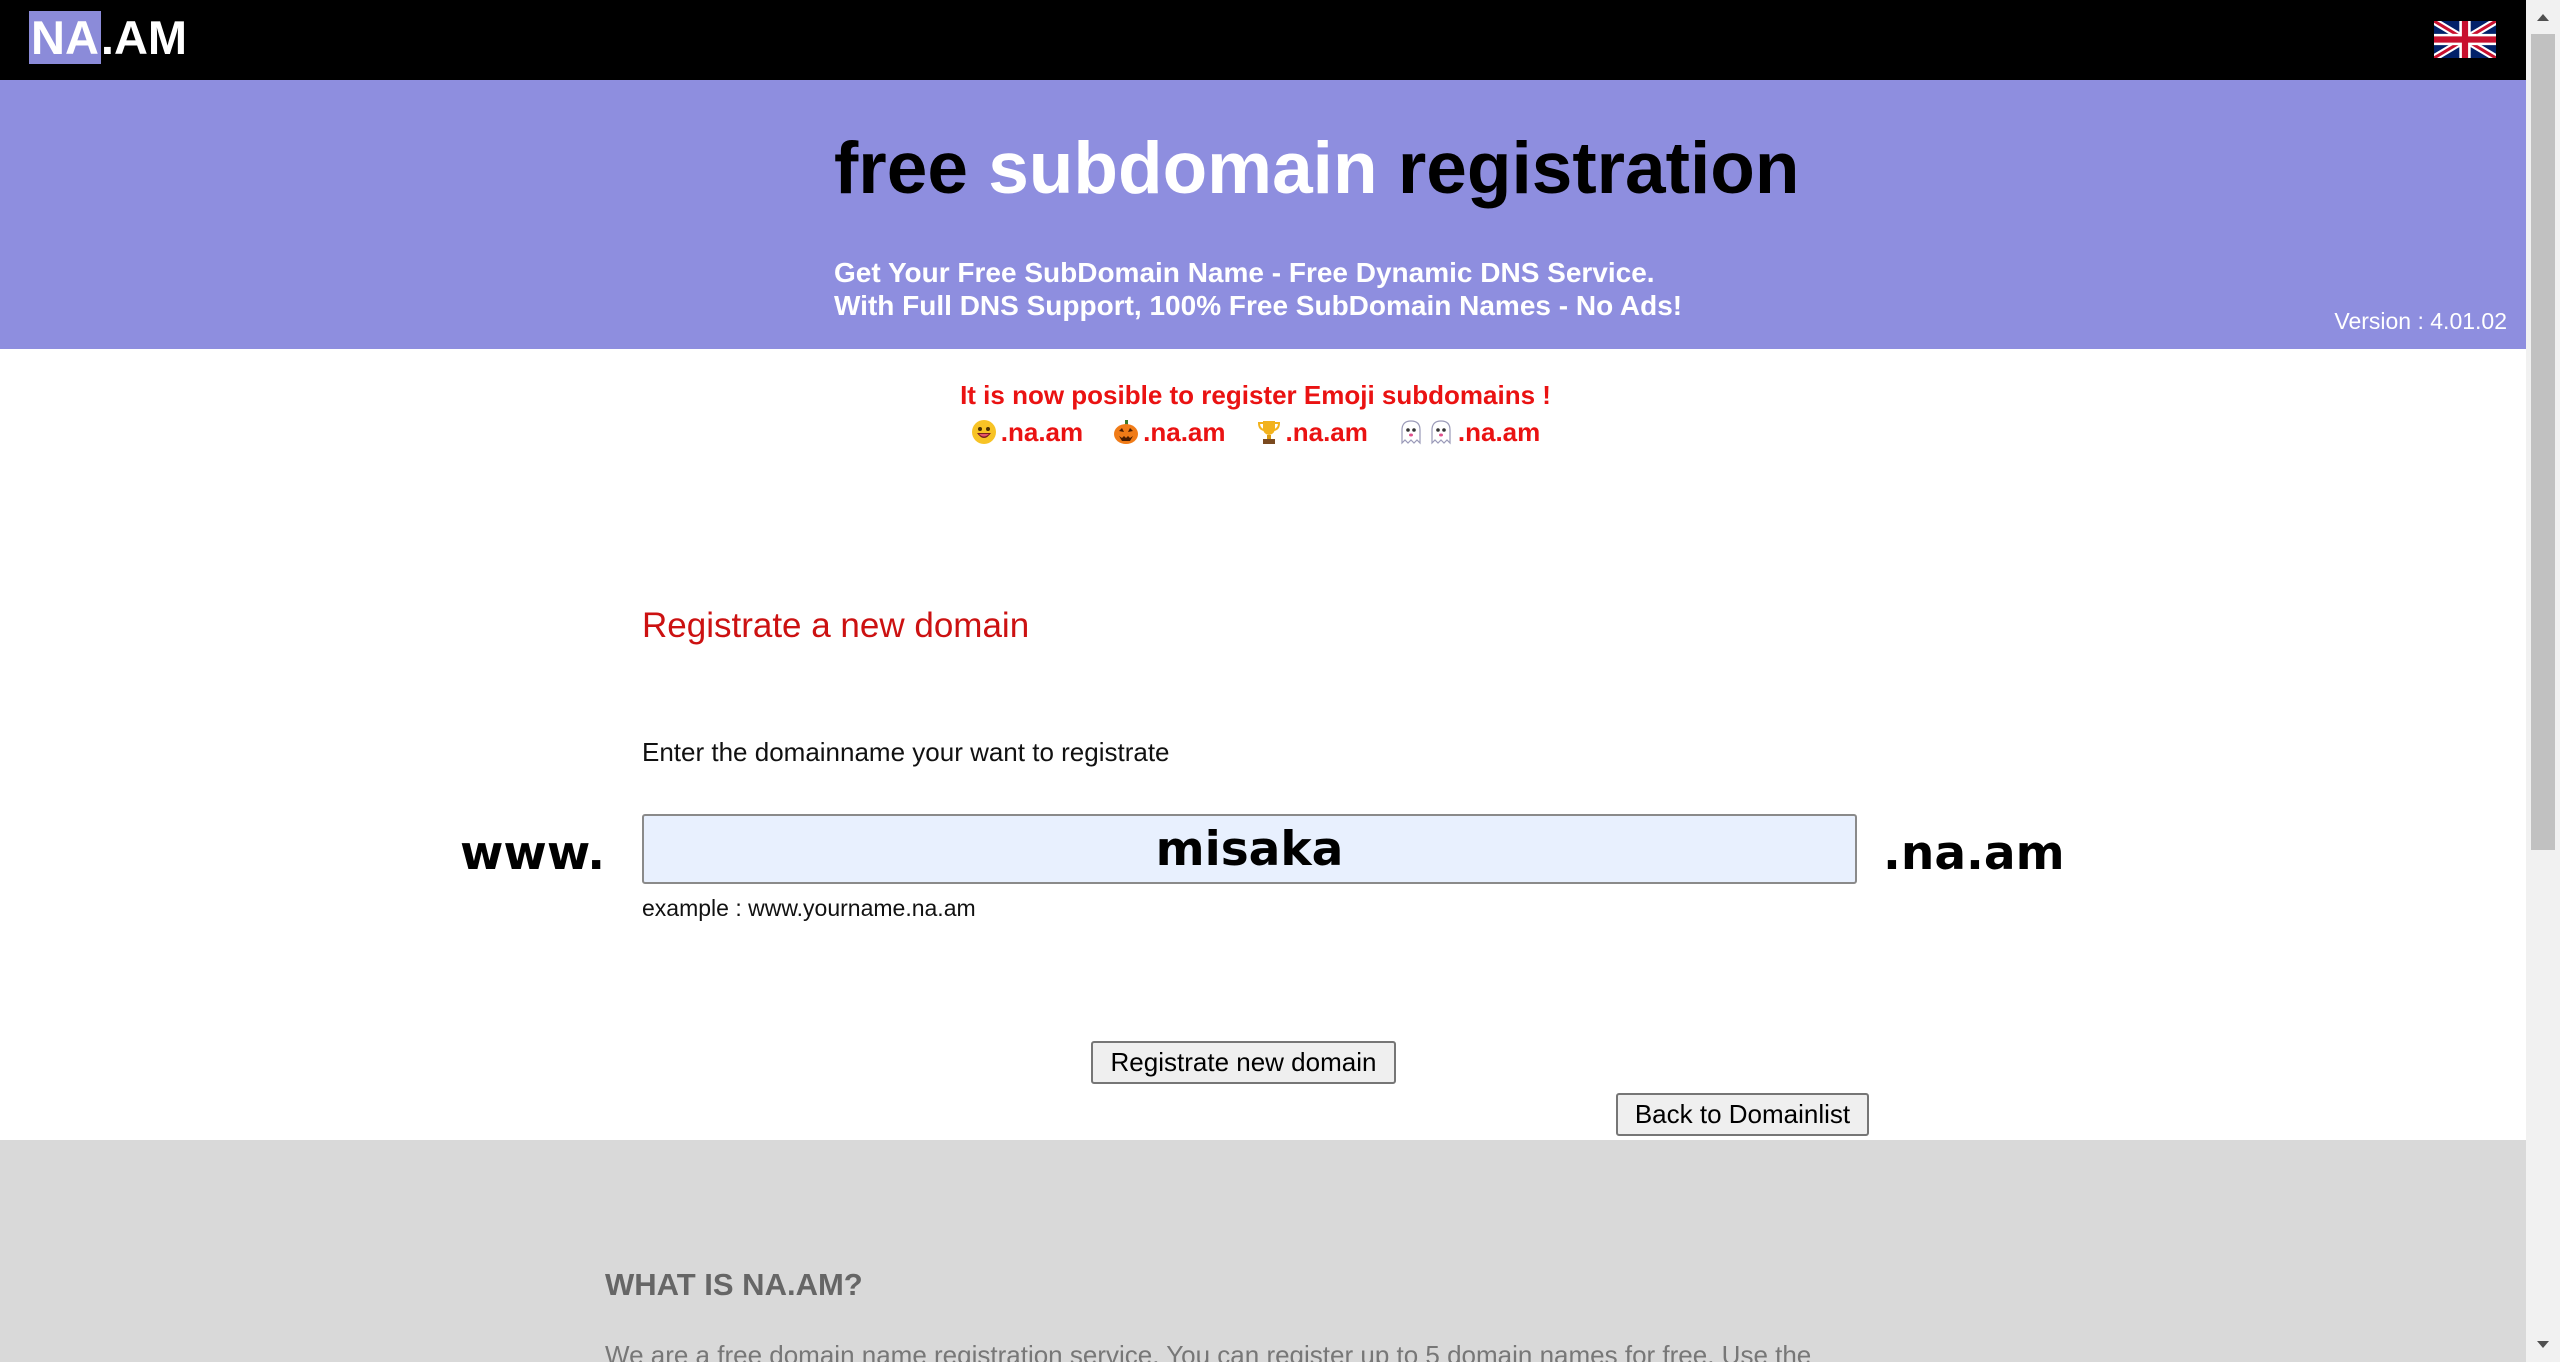 This screenshot has height=1362, width=2560. I want to click on scroll-down-icon, so click(2543, 1345).